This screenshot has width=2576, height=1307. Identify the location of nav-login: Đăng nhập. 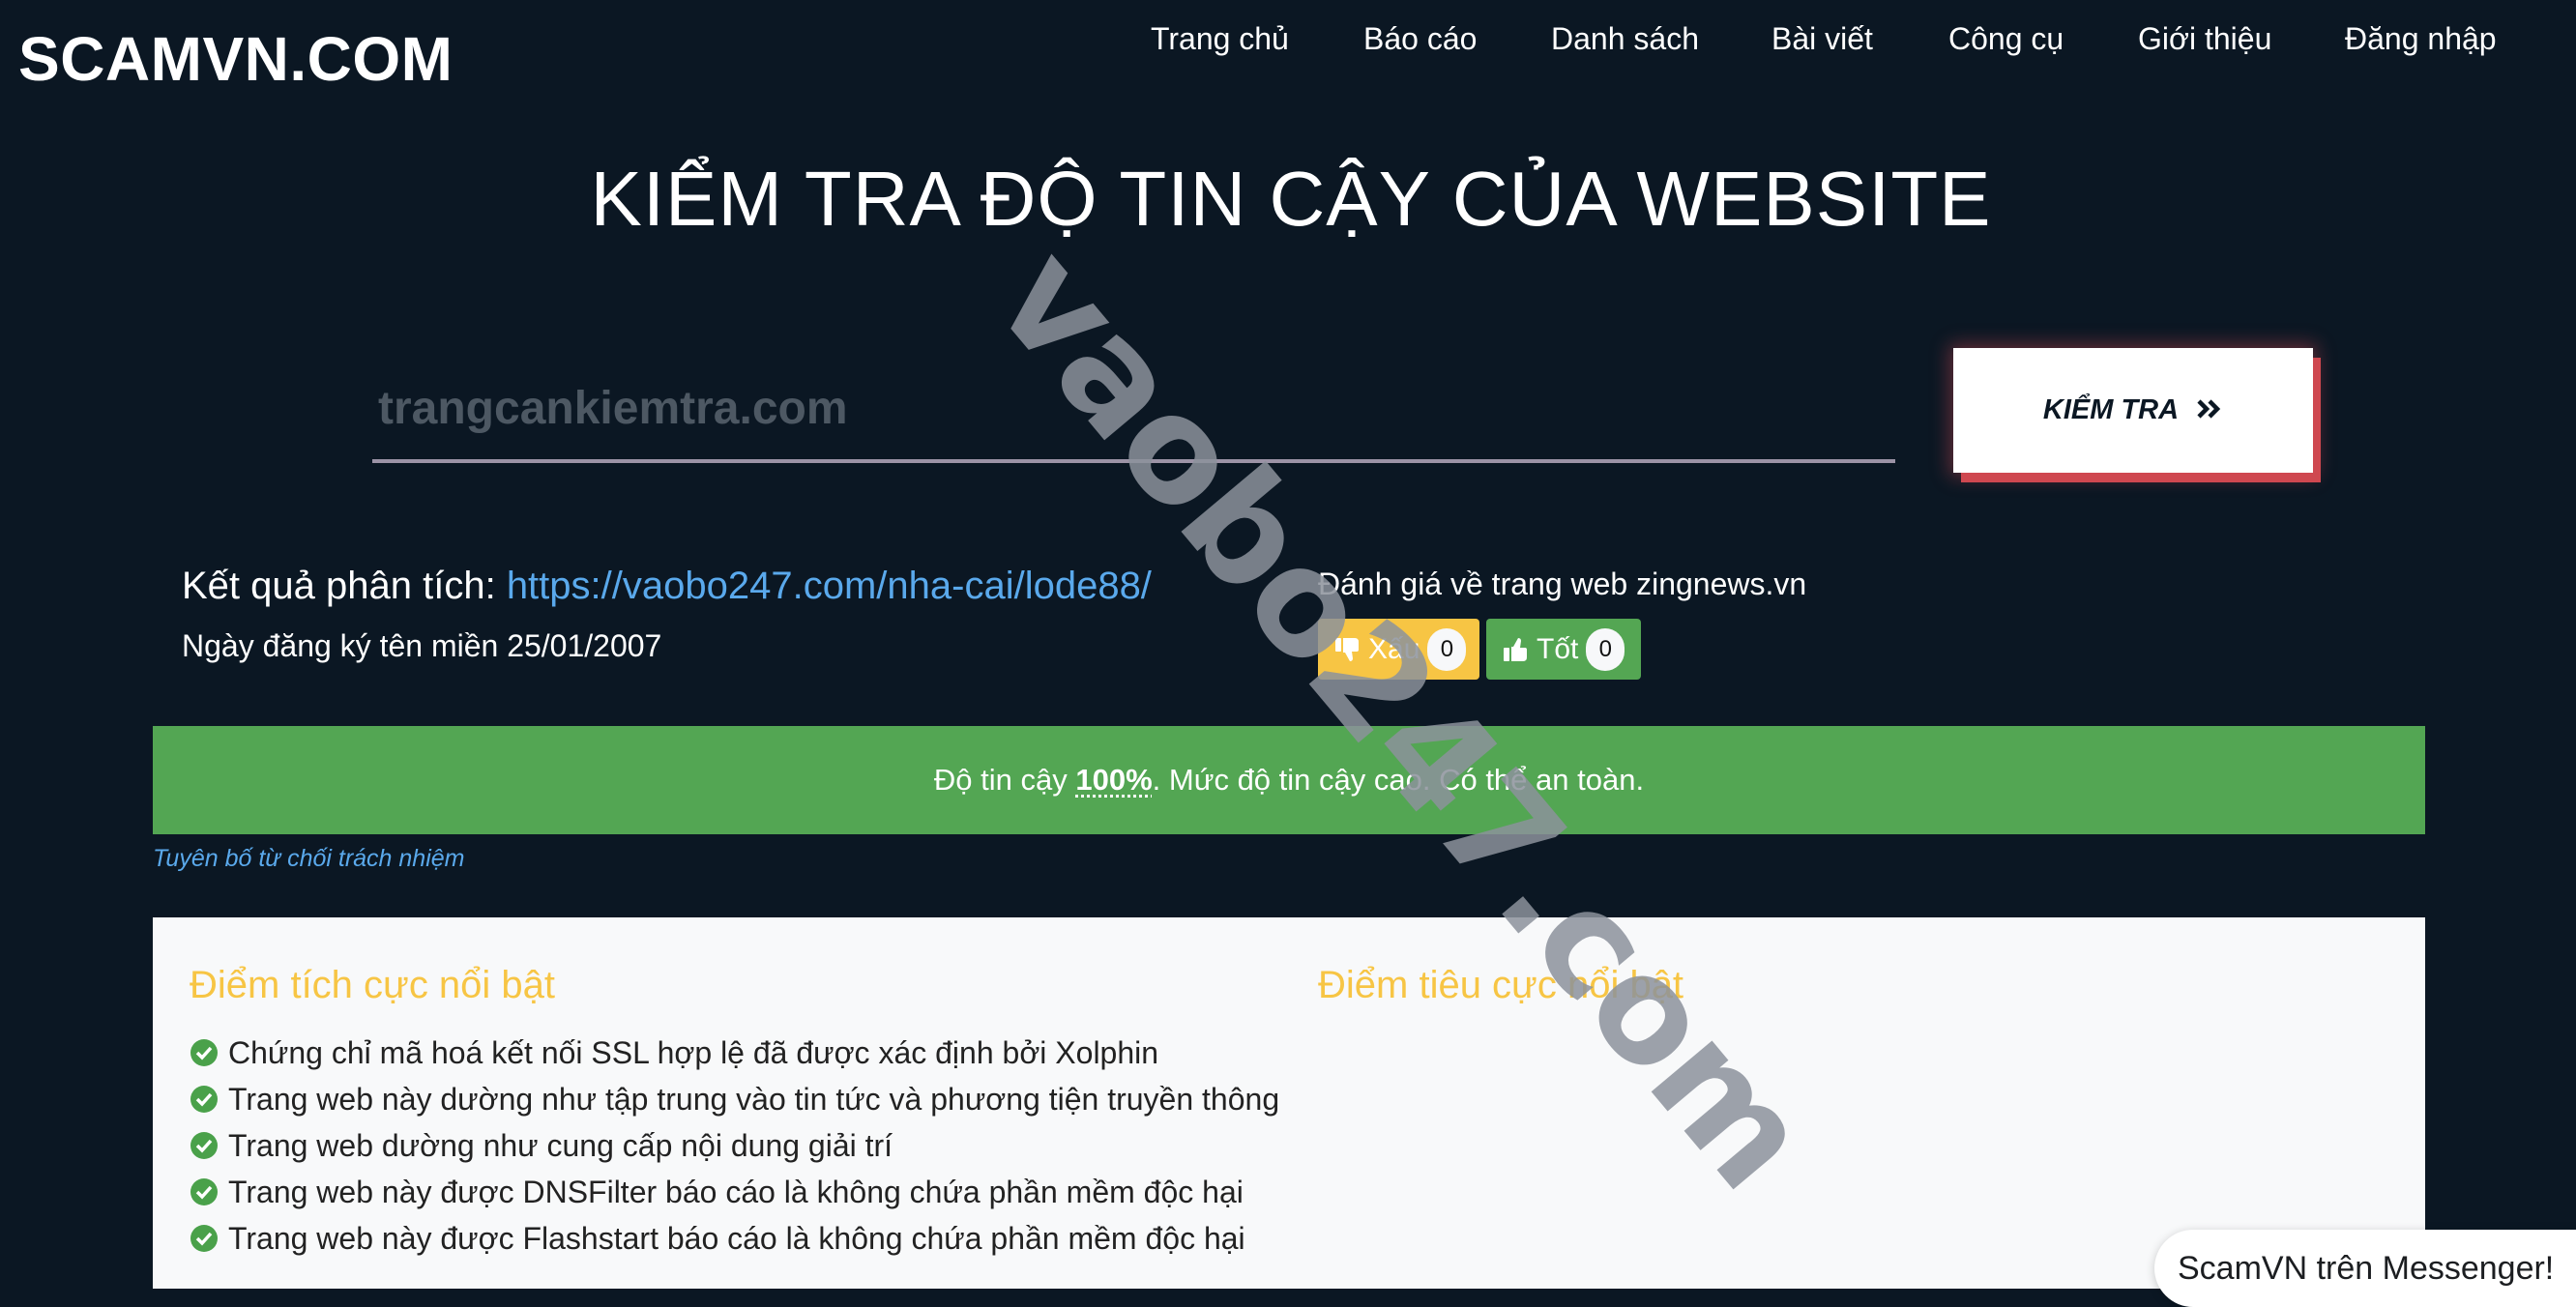
(2421, 39).